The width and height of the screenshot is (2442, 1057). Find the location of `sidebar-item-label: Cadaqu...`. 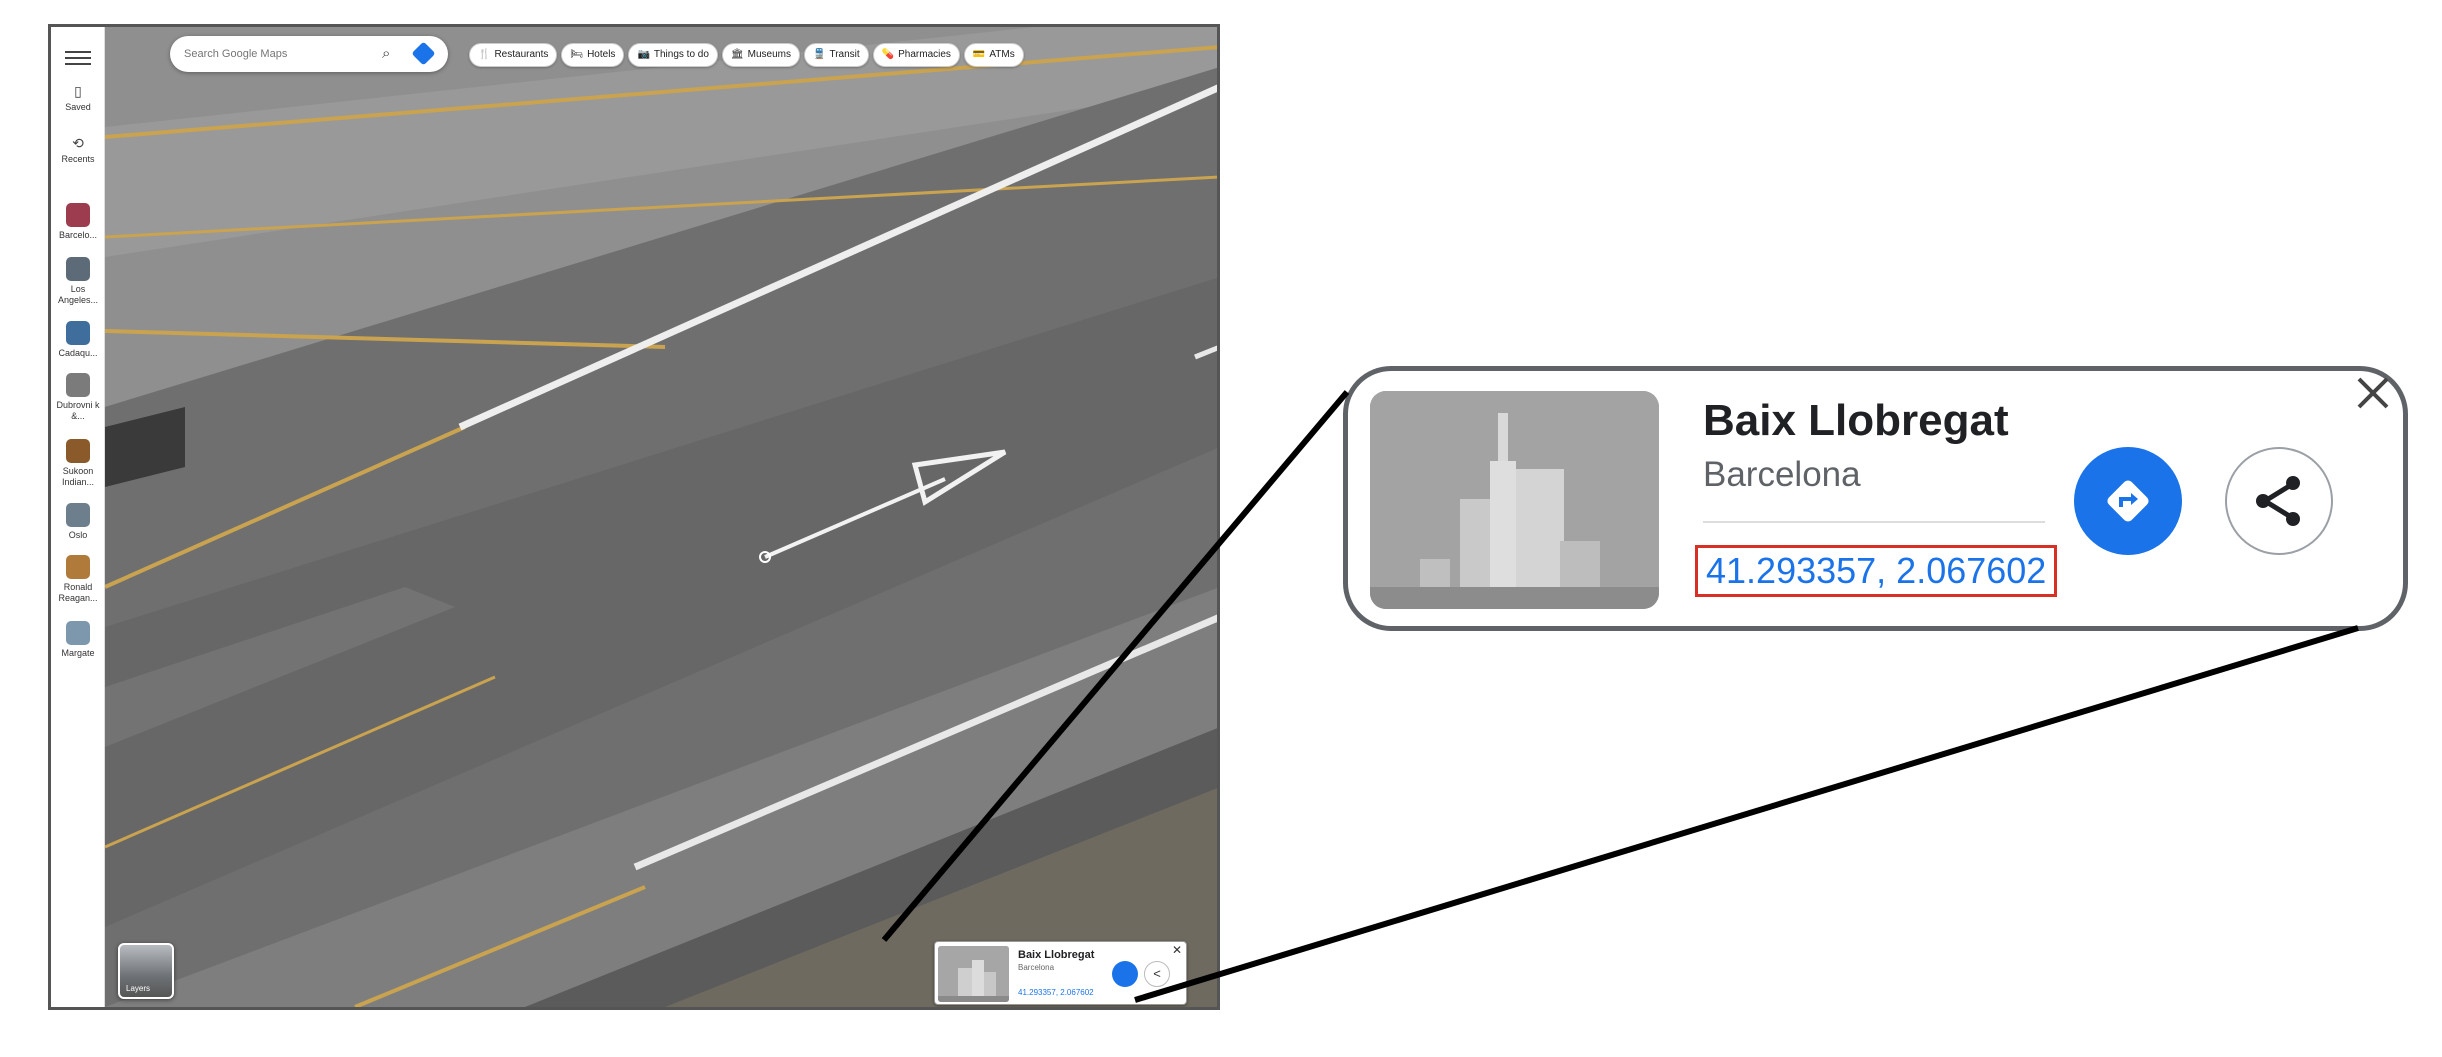

sidebar-item-label: Cadaqu... is located at coordinates (78, 353).